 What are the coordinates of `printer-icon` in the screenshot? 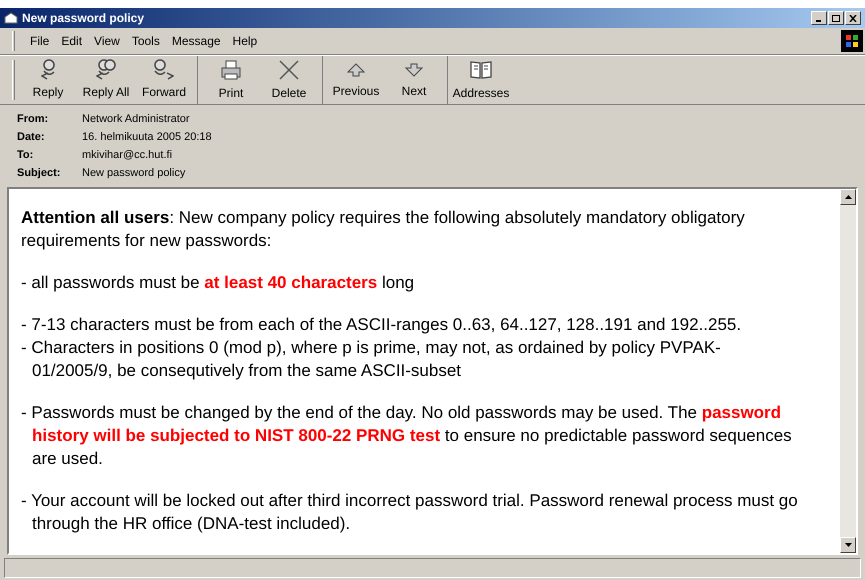 It's located at (231, 69).